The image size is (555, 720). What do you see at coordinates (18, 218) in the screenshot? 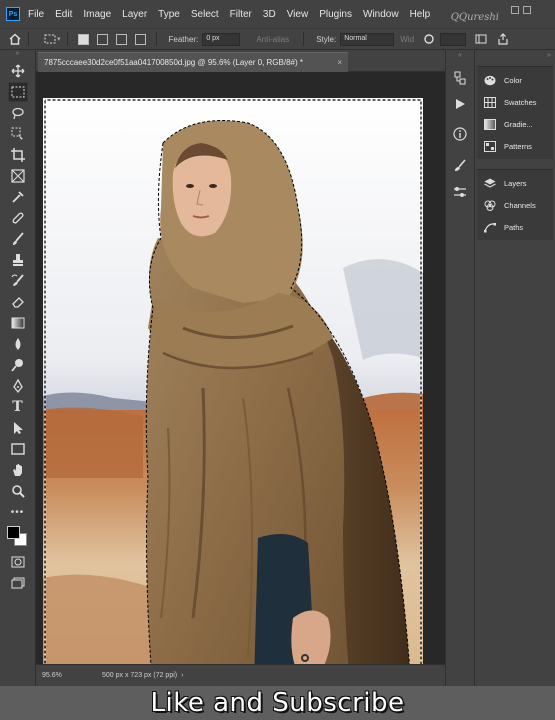
I see `healing-brush-tool-icon` at bounding box center [18, 218].